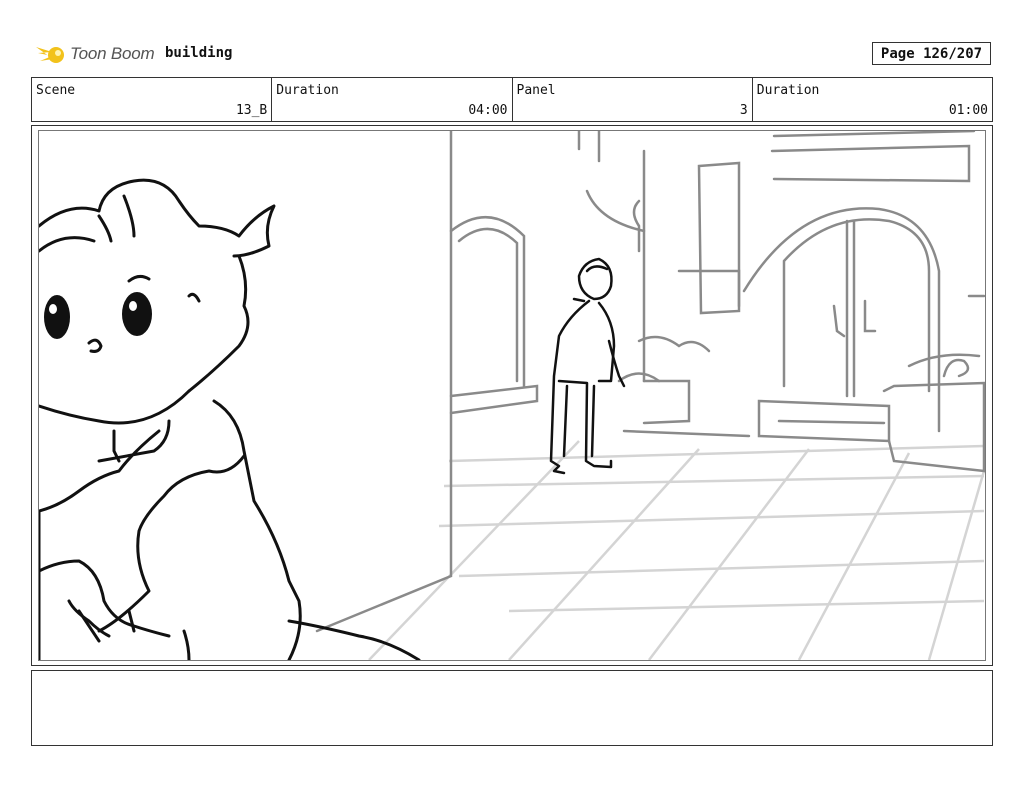 This screenshot has width=1024, height=793. What do you see at coordinates (251, 110) in the screenshot?
I see `scene-value: 13_B` at bounding box center [251, 110].